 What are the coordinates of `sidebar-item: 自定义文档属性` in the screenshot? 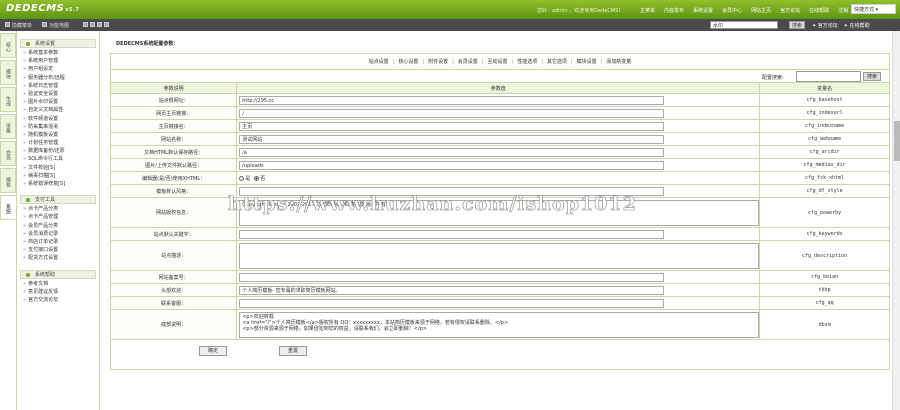 It's located at (58, 110).